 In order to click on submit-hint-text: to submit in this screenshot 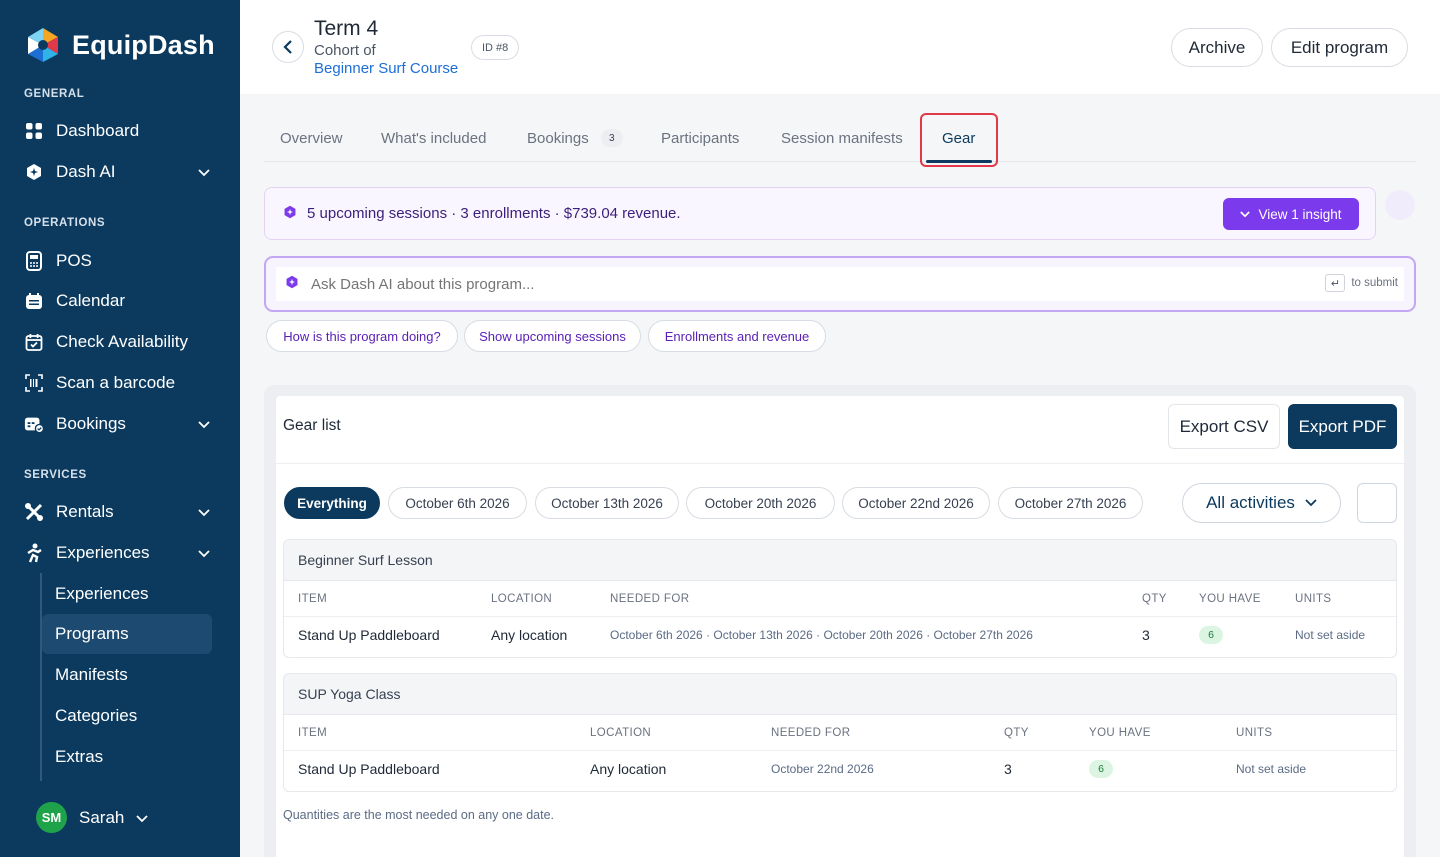, I will do `click(1374, 283)`.